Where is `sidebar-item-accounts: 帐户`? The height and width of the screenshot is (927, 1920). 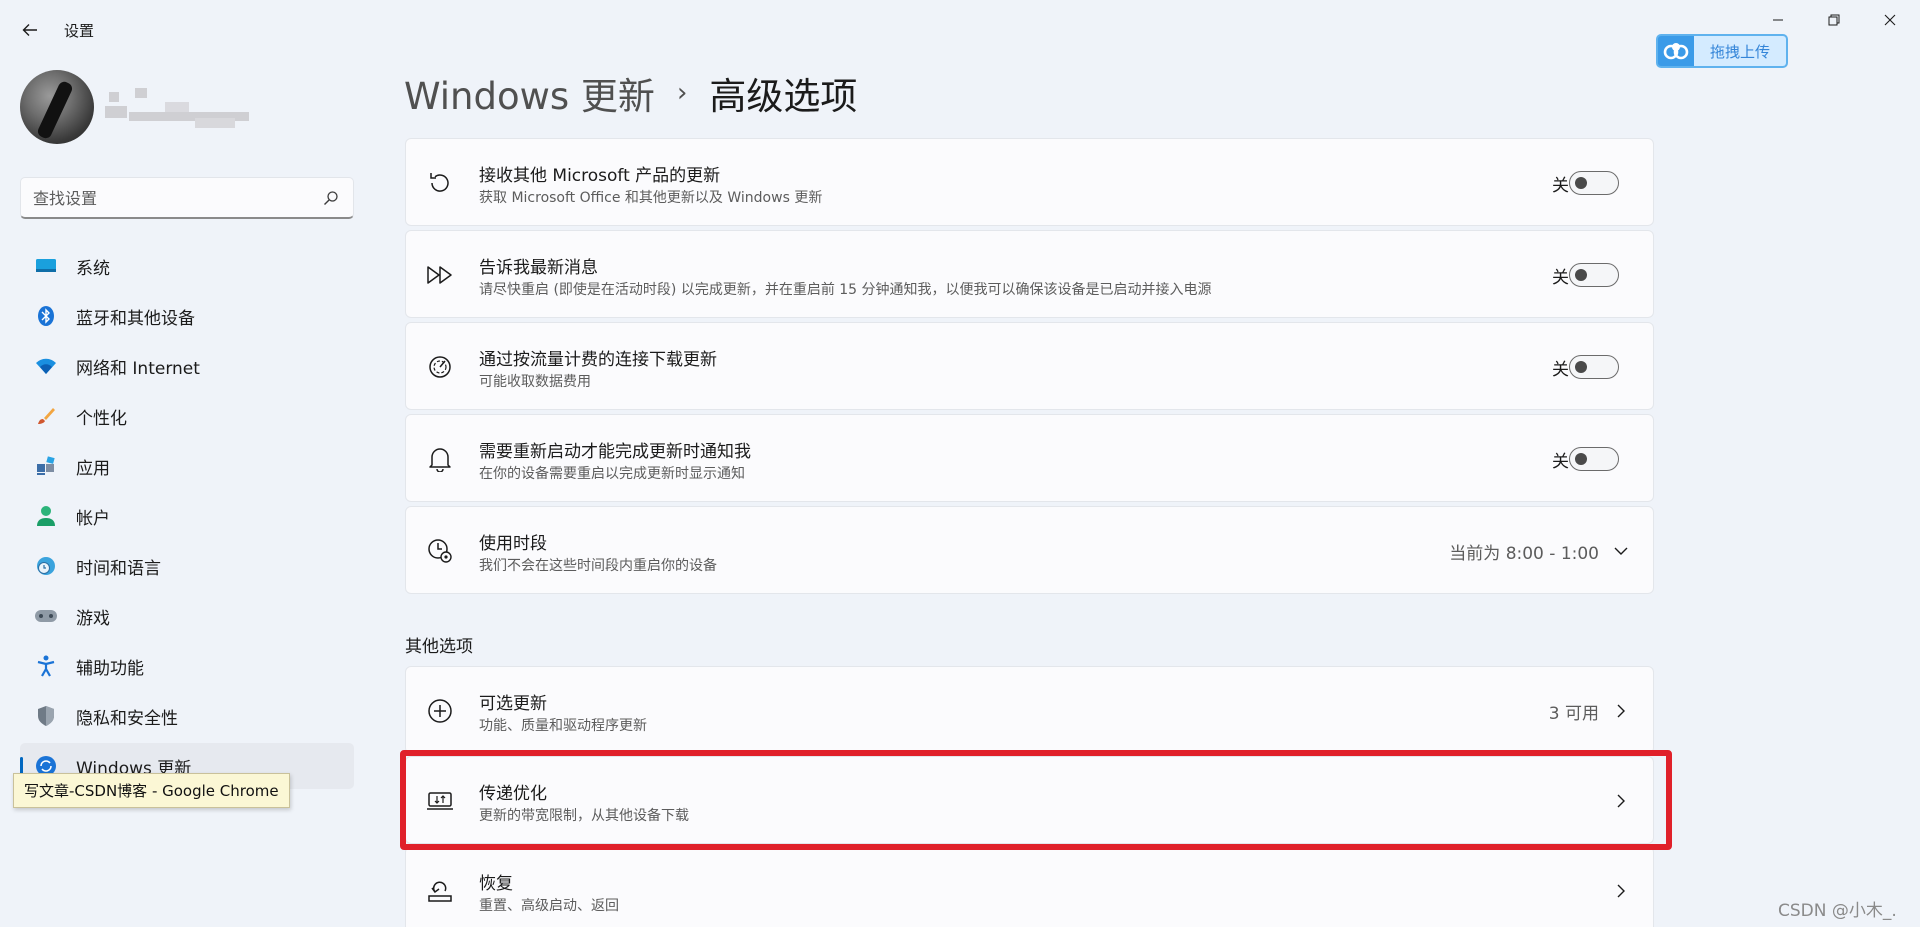 sidebar-item-accounts: 帐户 is located at coordinates (187, 516).